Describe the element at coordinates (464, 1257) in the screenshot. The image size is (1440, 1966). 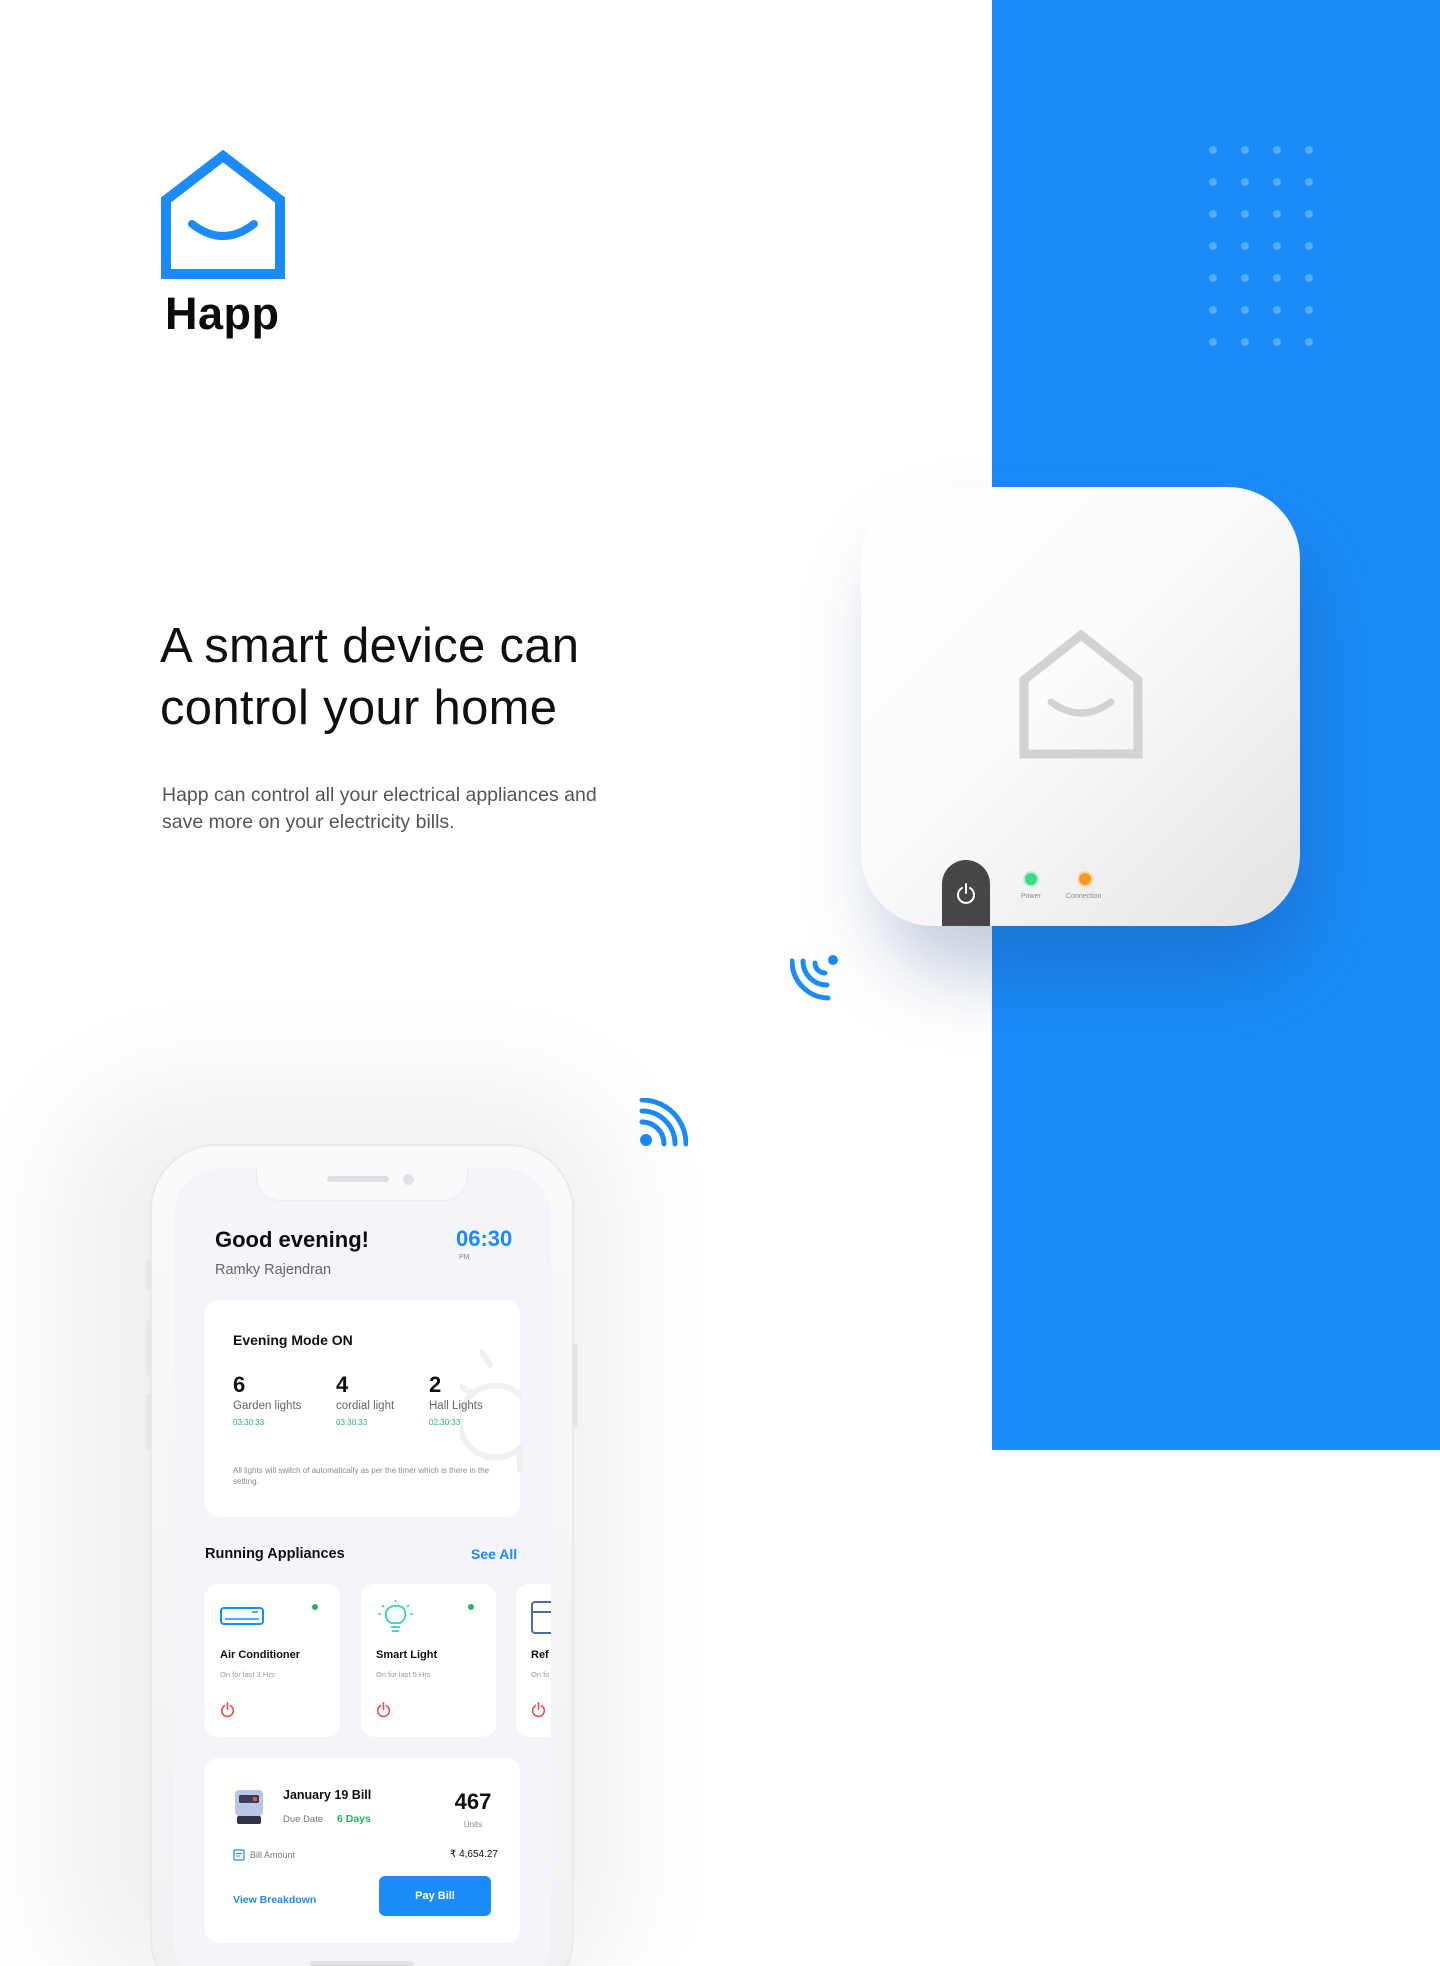
I see `clock-ampm: PM` at that location.